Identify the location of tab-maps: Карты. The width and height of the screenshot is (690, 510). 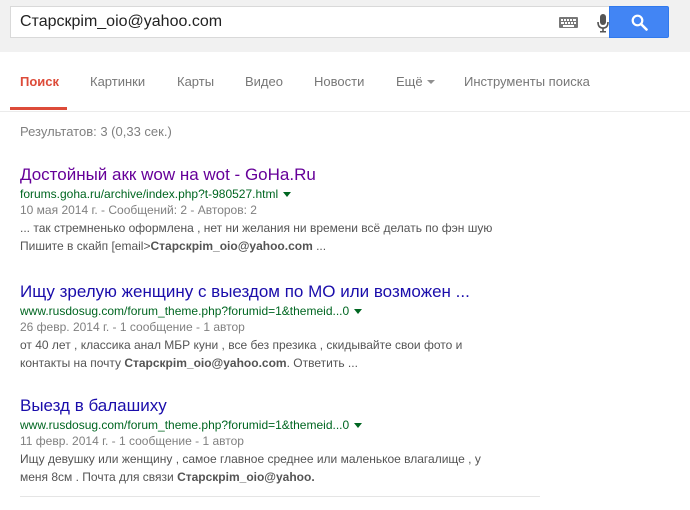
(195, 81).